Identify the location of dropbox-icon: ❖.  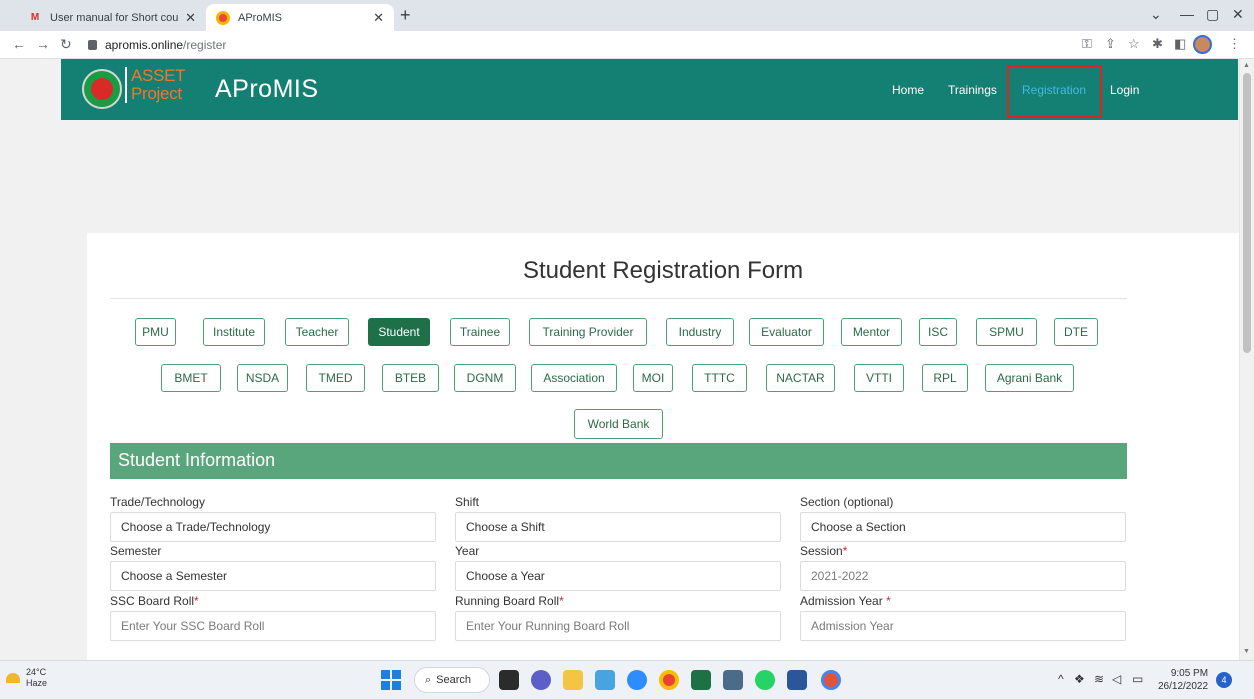
(1079, 679).